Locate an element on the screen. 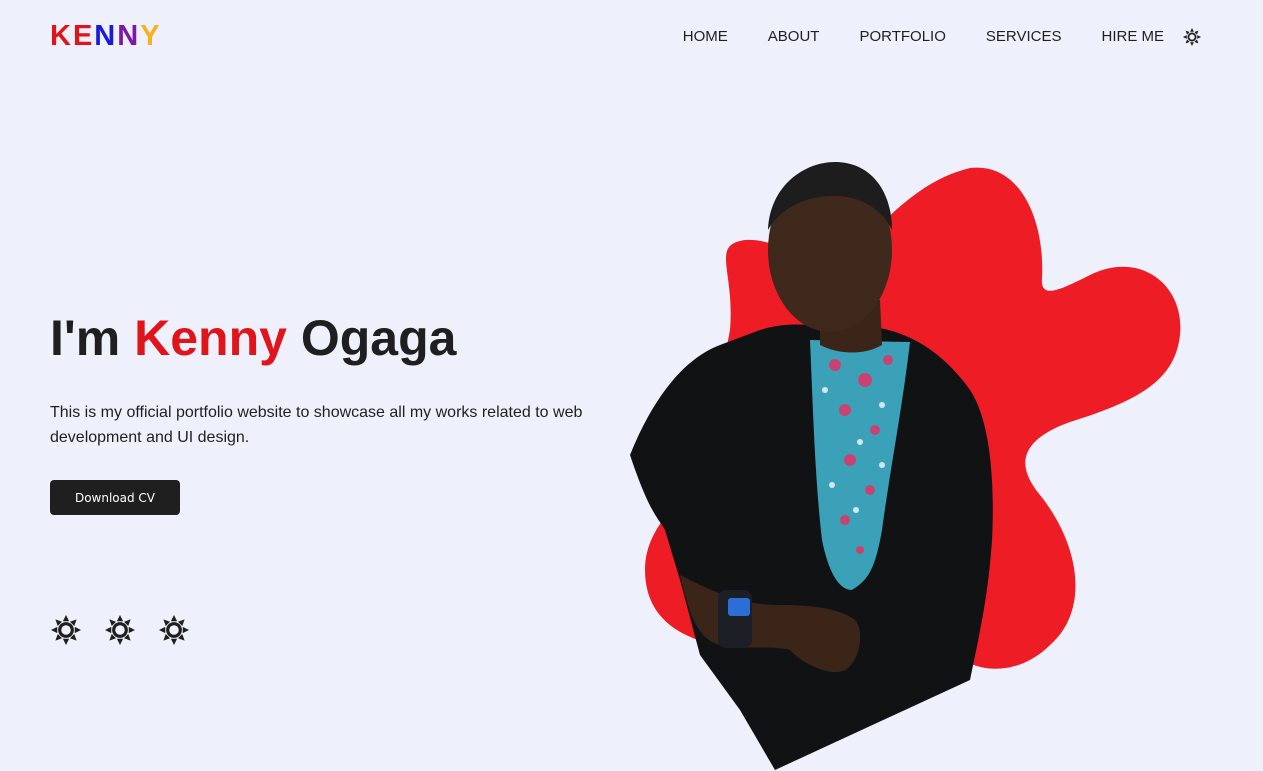 This screenshot has height=771, width=1263. nav-portfolio: PORTFOLIO is located at coordinates (902, 37).